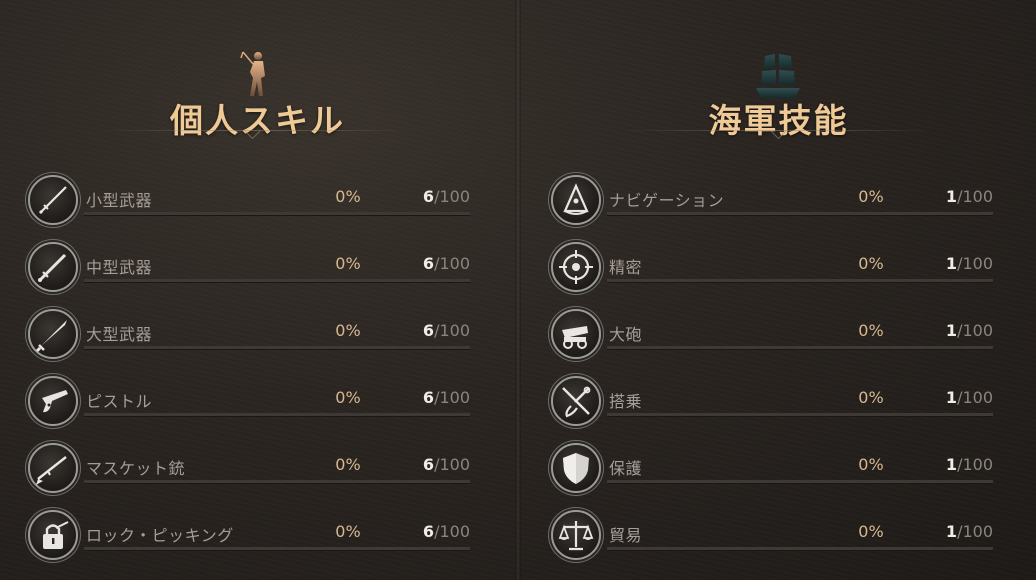 The image size is (1036, 580). What do you see at coordinates (53, 401) in the screenshot?
I see `pistol-icon` at bounding box center [53, 401].